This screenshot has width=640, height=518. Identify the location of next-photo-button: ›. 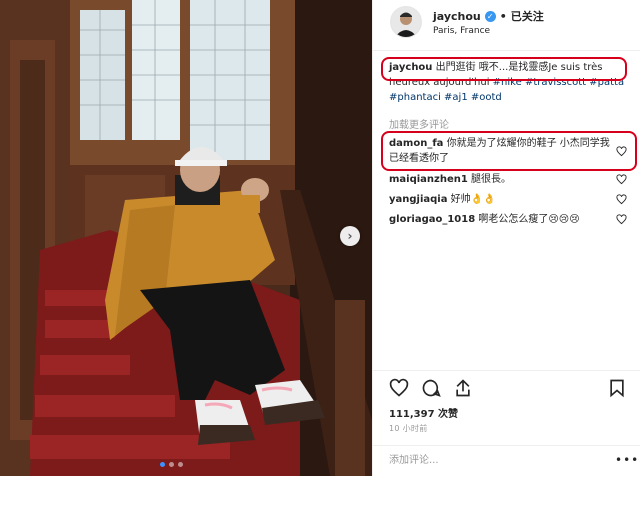
(350, 236).